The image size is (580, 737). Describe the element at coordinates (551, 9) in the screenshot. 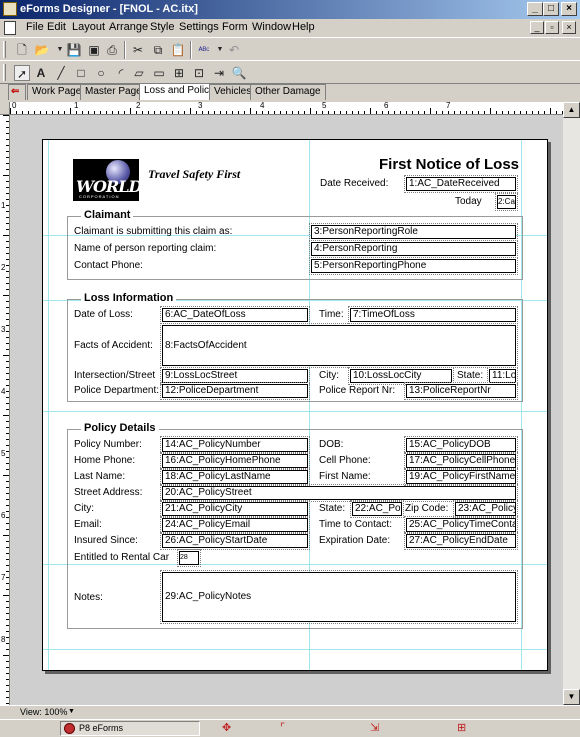

I see `maximize-button: □` at that location.